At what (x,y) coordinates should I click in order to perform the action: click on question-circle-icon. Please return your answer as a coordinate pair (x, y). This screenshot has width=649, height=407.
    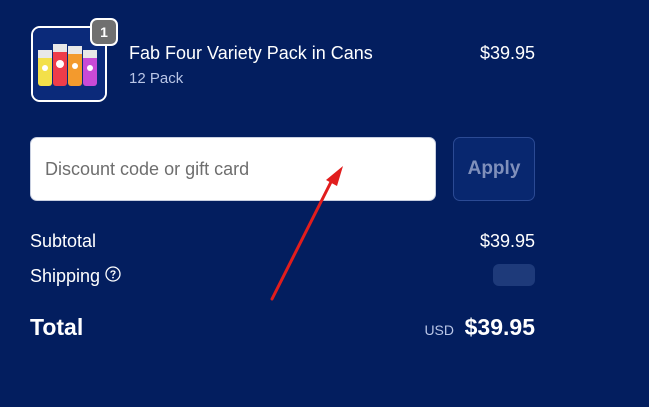
    Looking at the image, I should click on (113, 274).